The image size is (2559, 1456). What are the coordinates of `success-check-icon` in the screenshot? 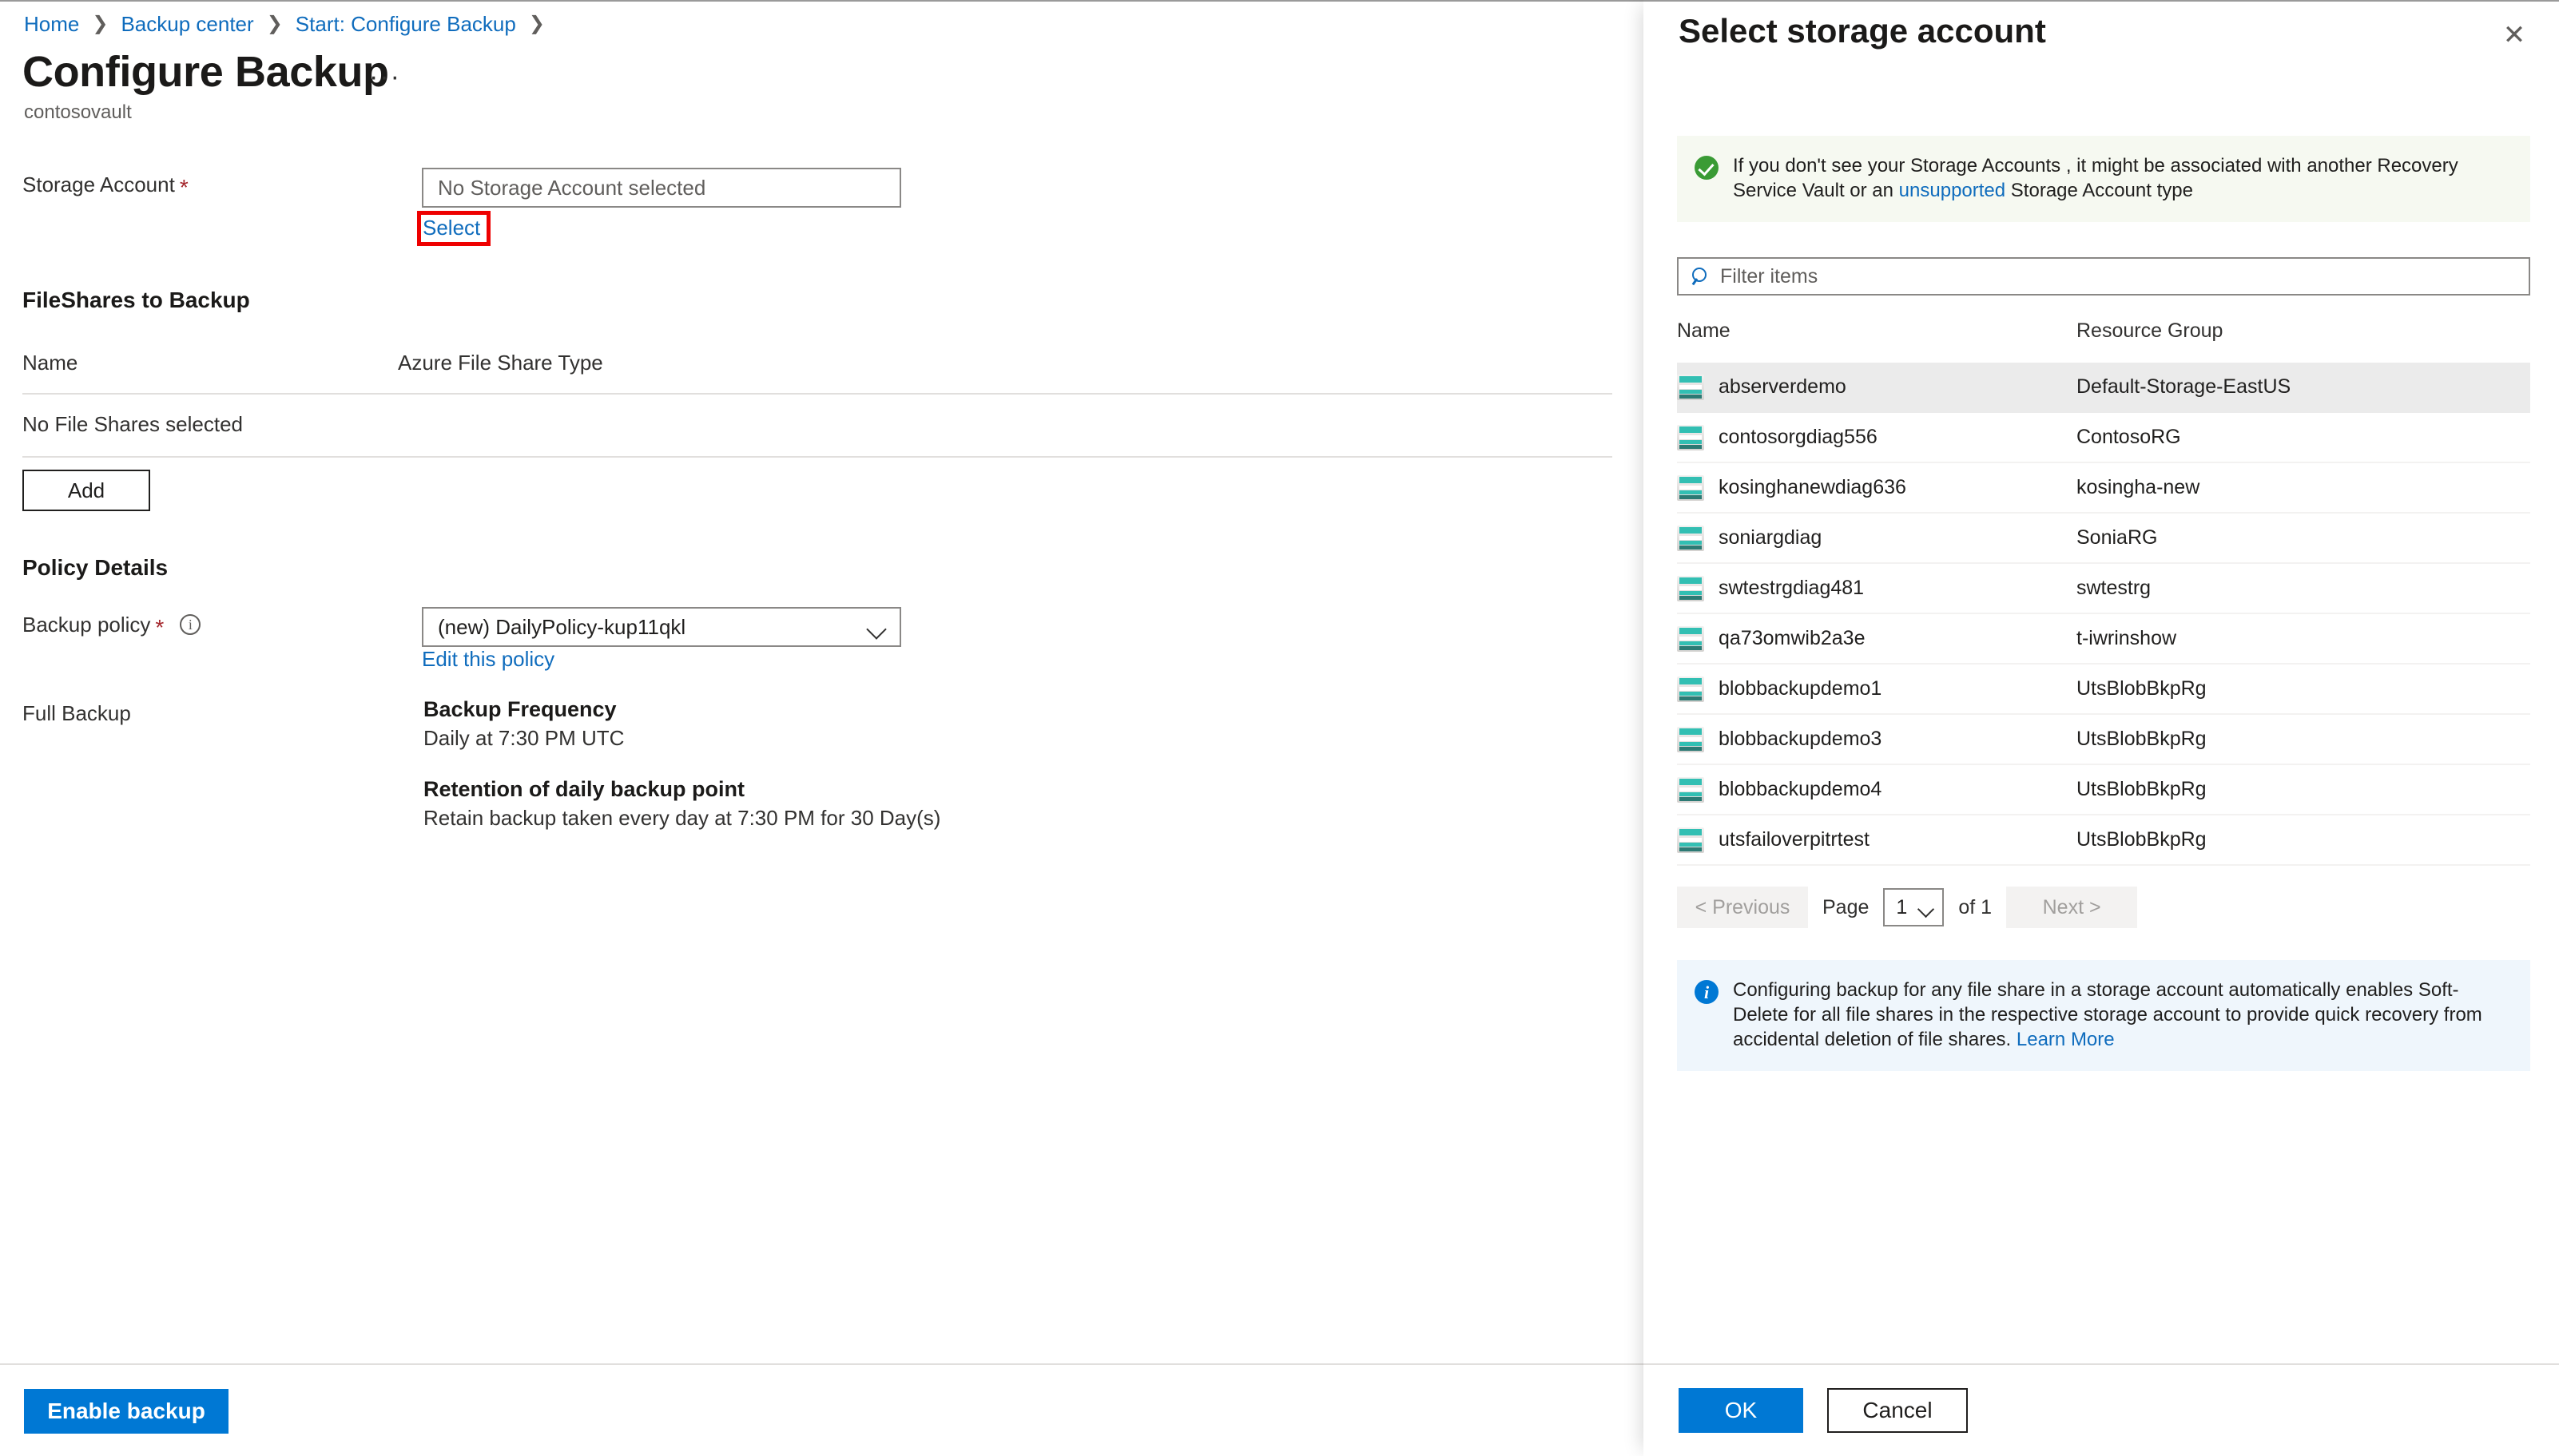 It's located at (1707, 168).